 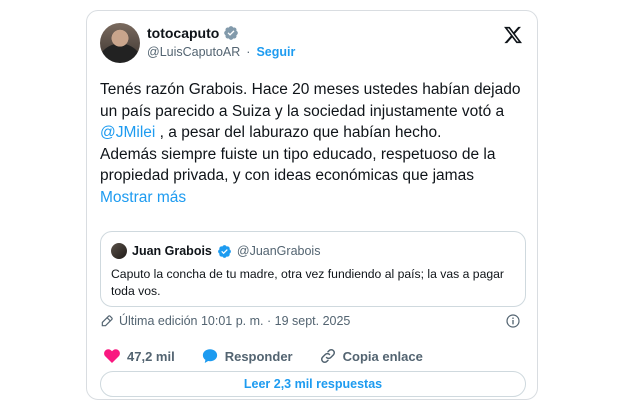 I want to click on read-replies-button: Leer 2,3 mil respuestas, so click(x=313, y=384).